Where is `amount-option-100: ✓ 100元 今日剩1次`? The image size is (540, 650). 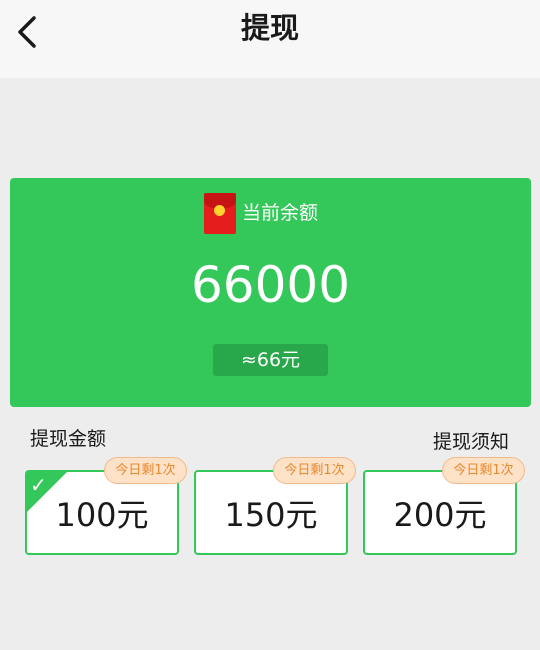 amount-option-100: ✓ 100元 今日剩1次 is located at coordinates (106, 506).